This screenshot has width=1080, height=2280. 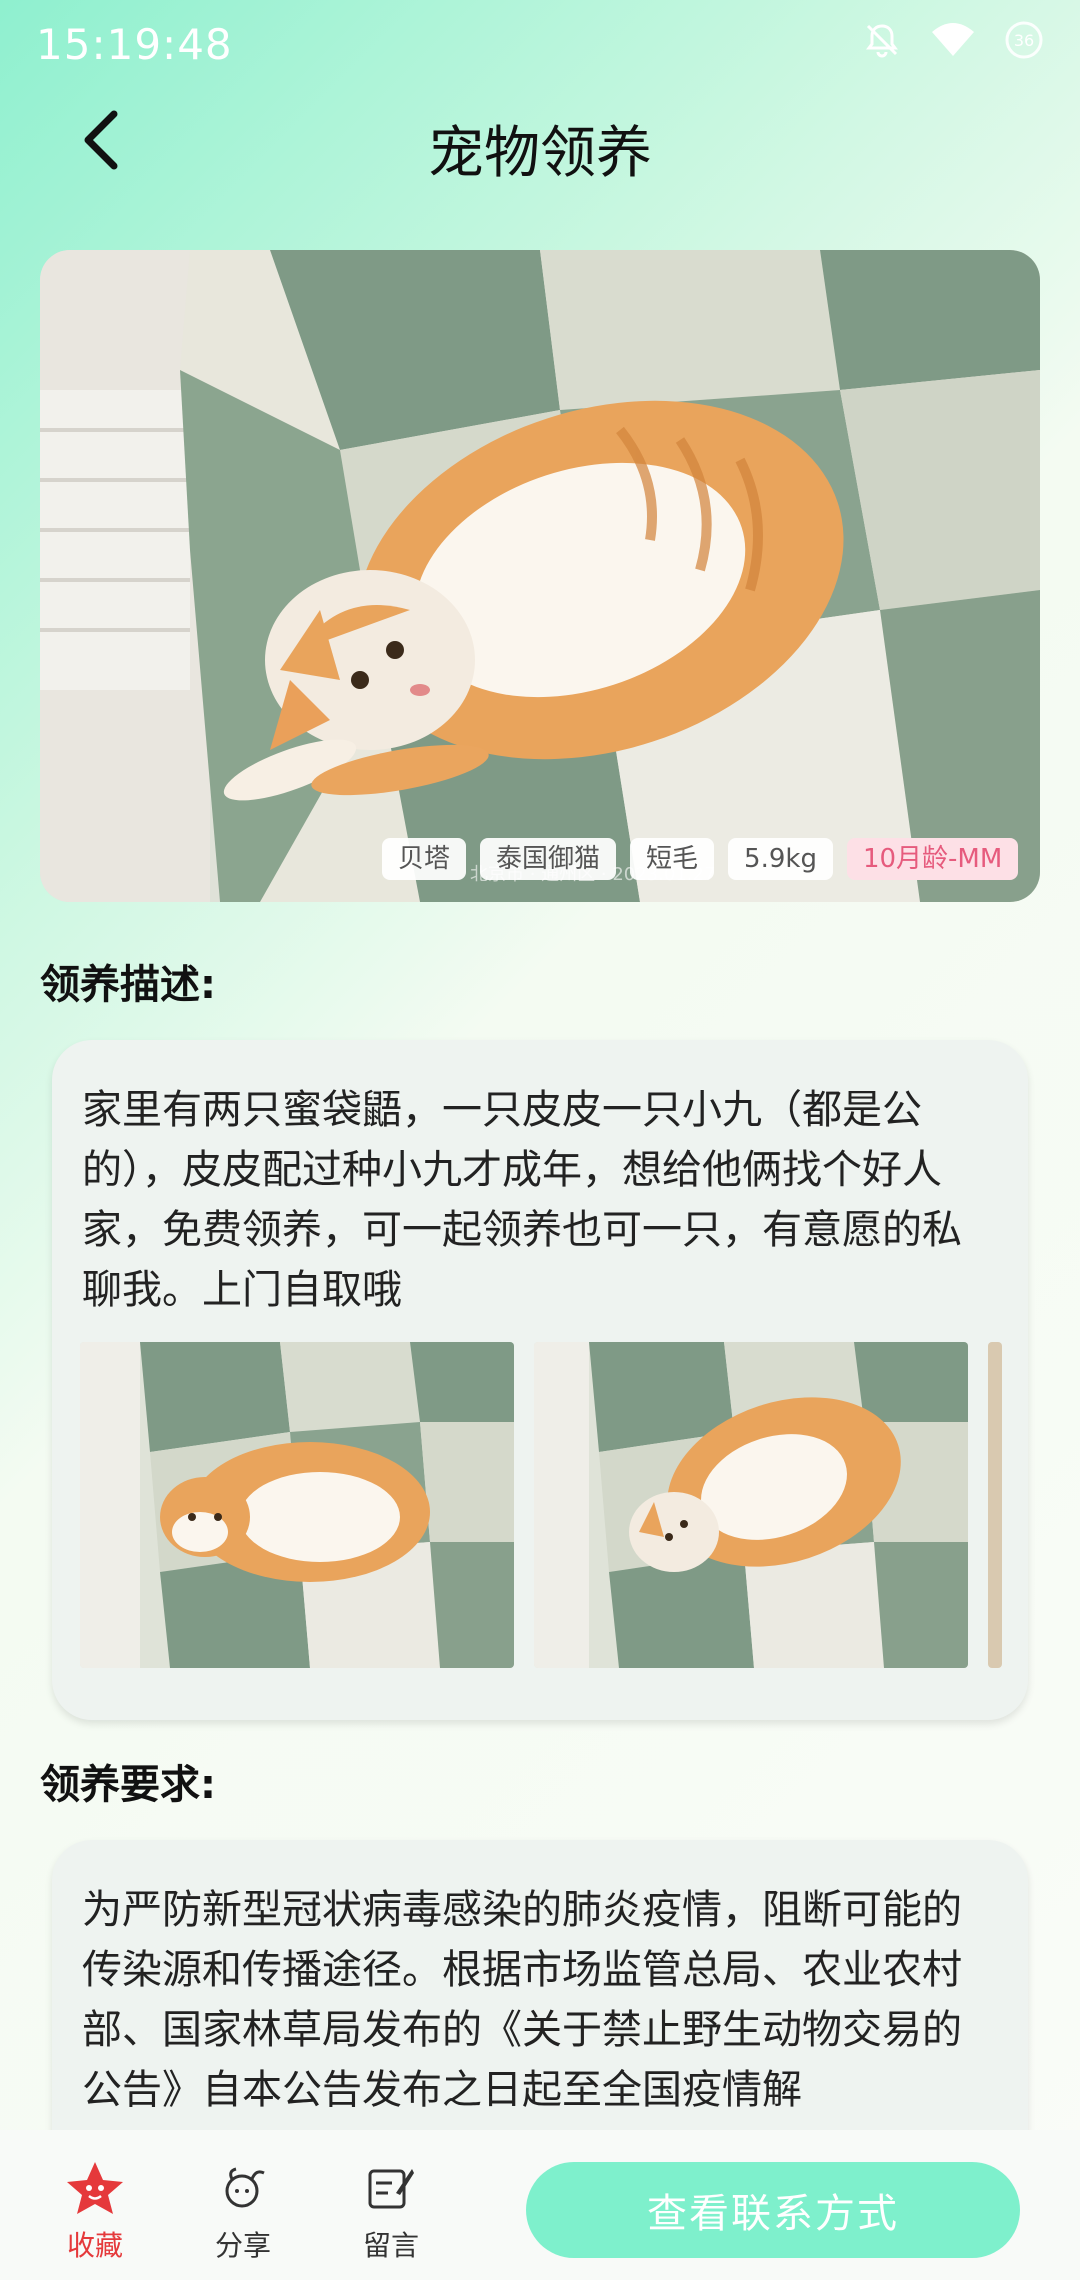 What do you see at coordinates (94, 2245) in the screenshot?
I see `favorite-label: 收藏` at bounding box center [94, 2245].